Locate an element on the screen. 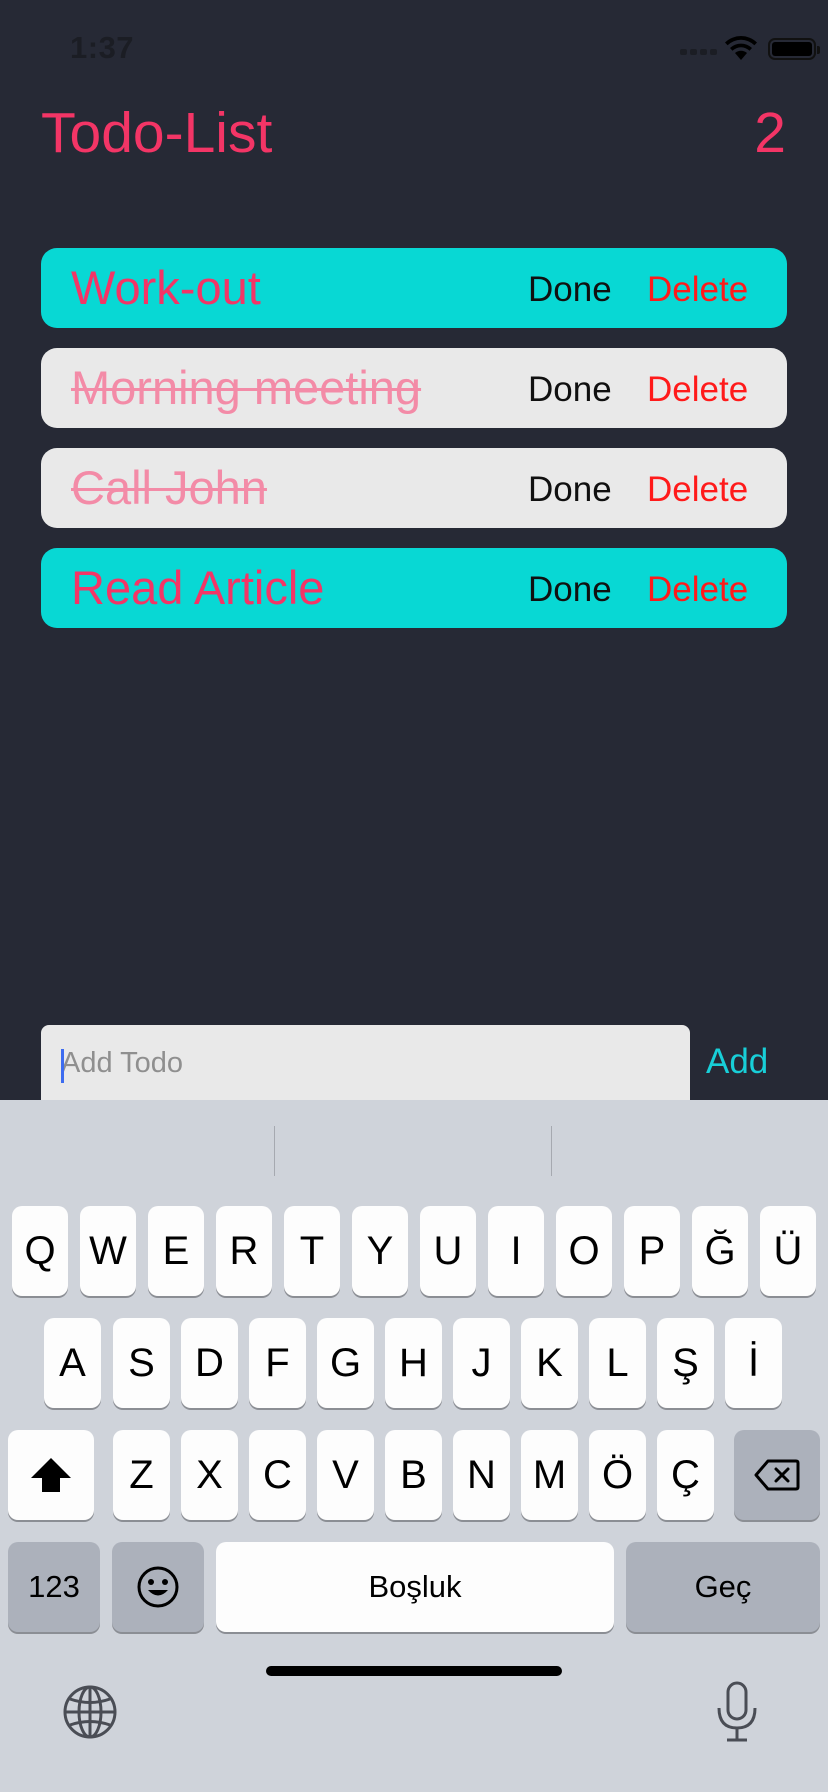 The height and width of the screenshot is (1792, 828). key-s: S is located at coordinates (141, 1363).